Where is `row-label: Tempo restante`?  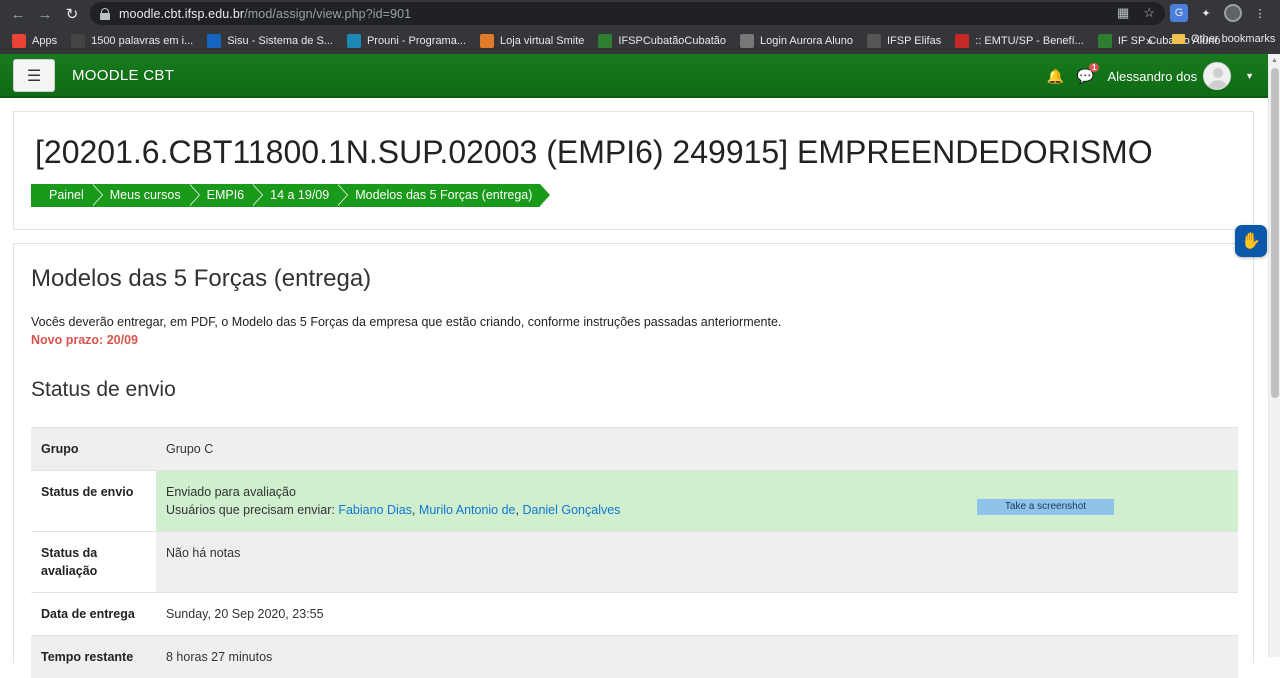 row-label: Tempo restante is located at coordinates (93, 657).